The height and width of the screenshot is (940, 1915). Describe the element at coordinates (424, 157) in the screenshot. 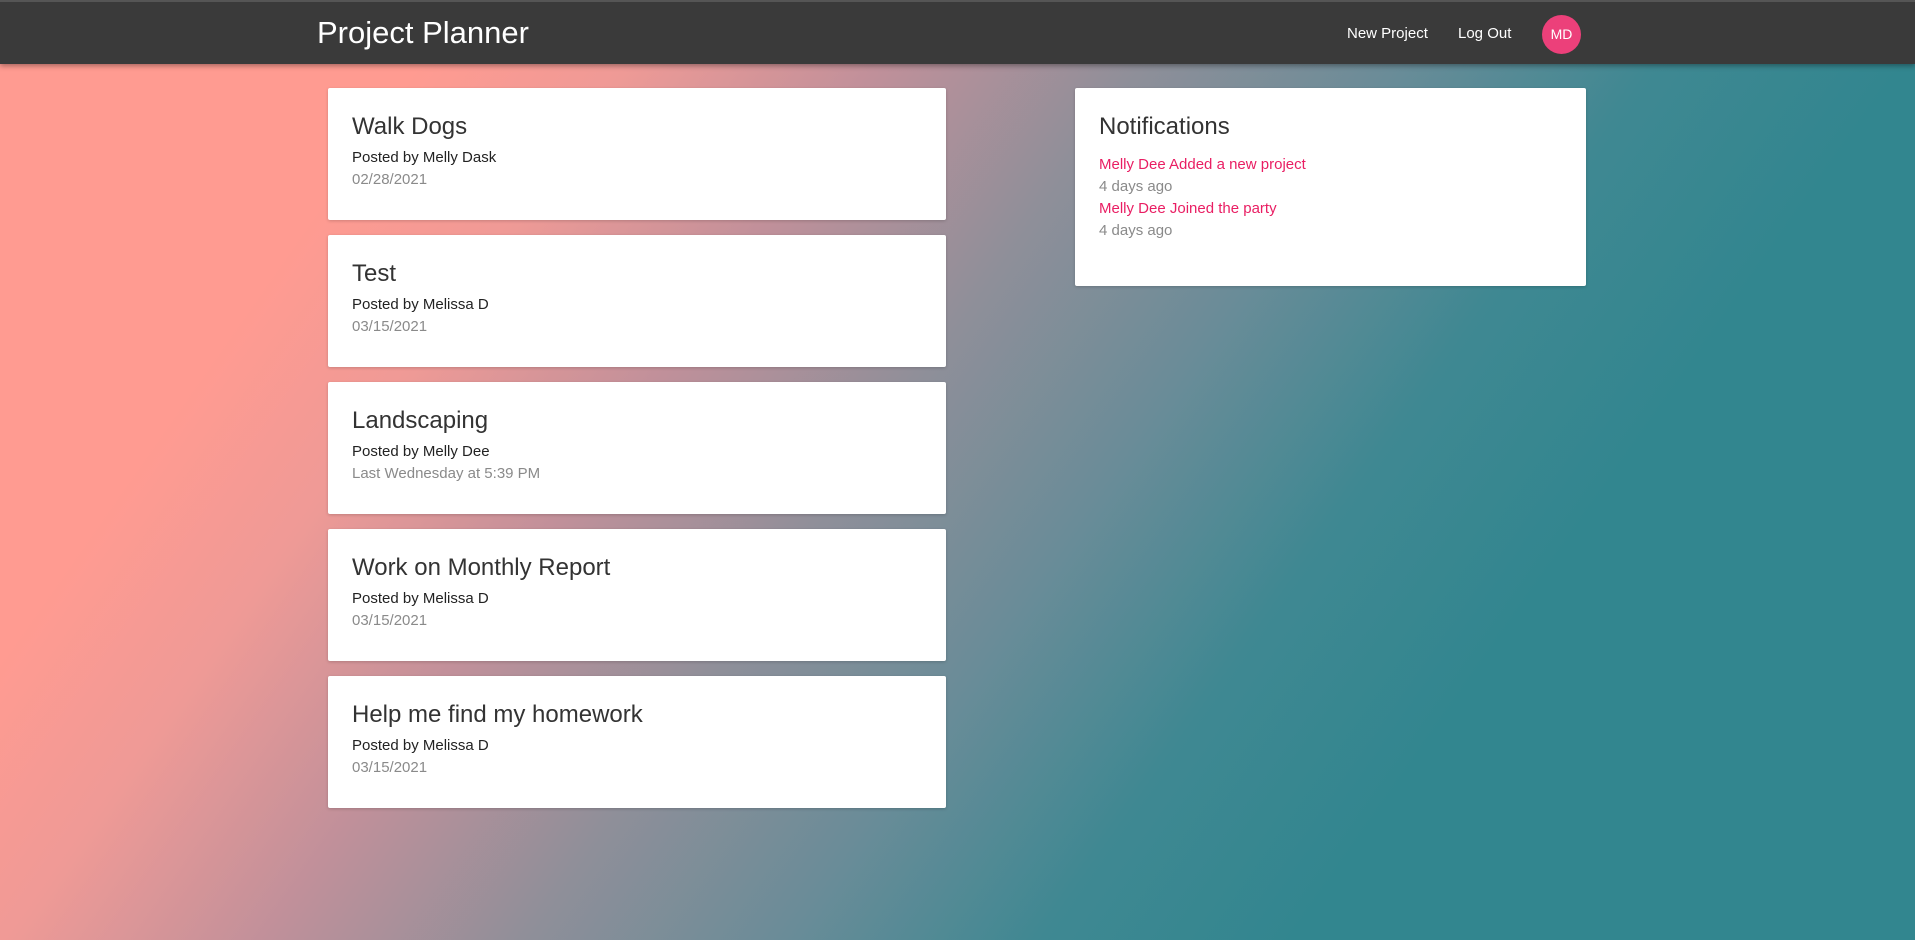

I see `project-author: Posted by Melly Dask` at that location.